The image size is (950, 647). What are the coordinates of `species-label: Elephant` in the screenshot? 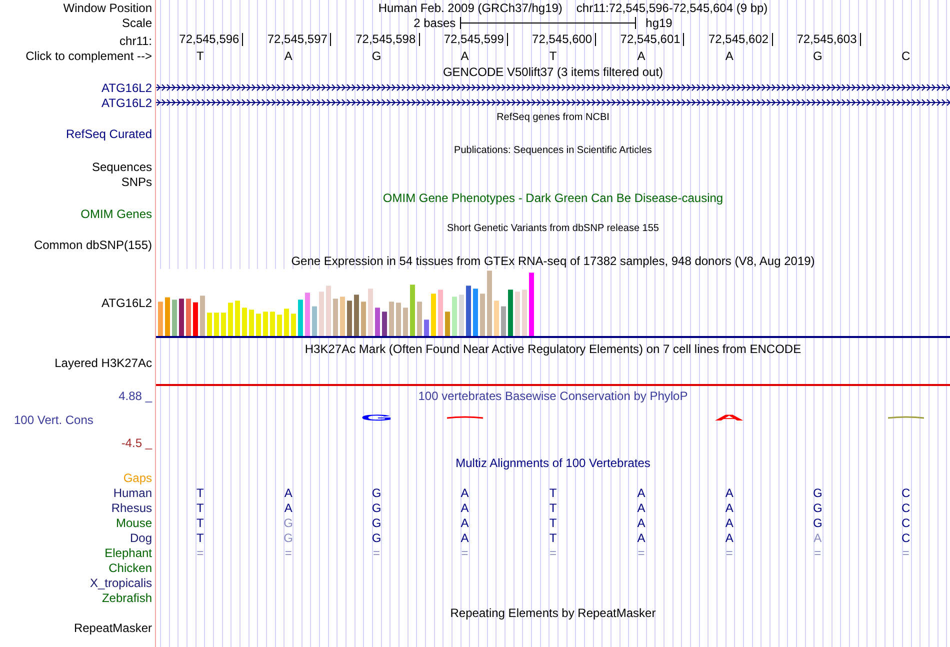 It's located at (128, 553).